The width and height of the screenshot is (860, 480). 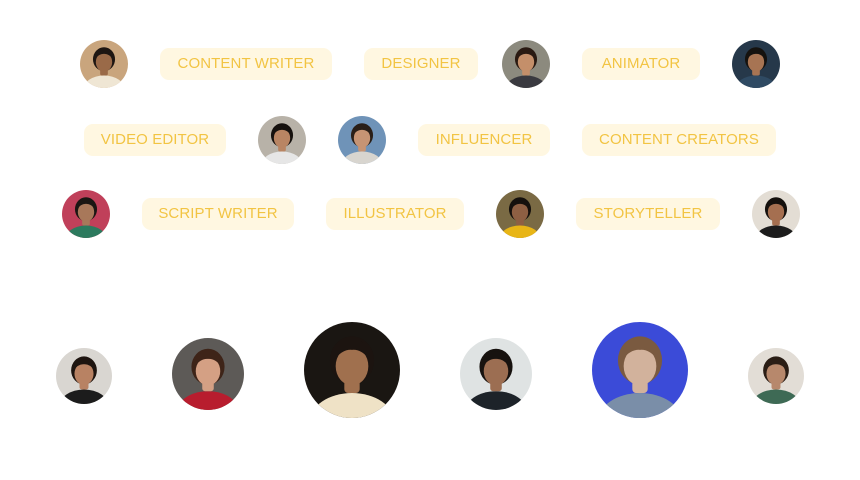 What do you see at coordinates (218, 214) in the screenshot?
I see `tag-script-writer: SCRIPT WRITER` at bounding box center [218, 214].